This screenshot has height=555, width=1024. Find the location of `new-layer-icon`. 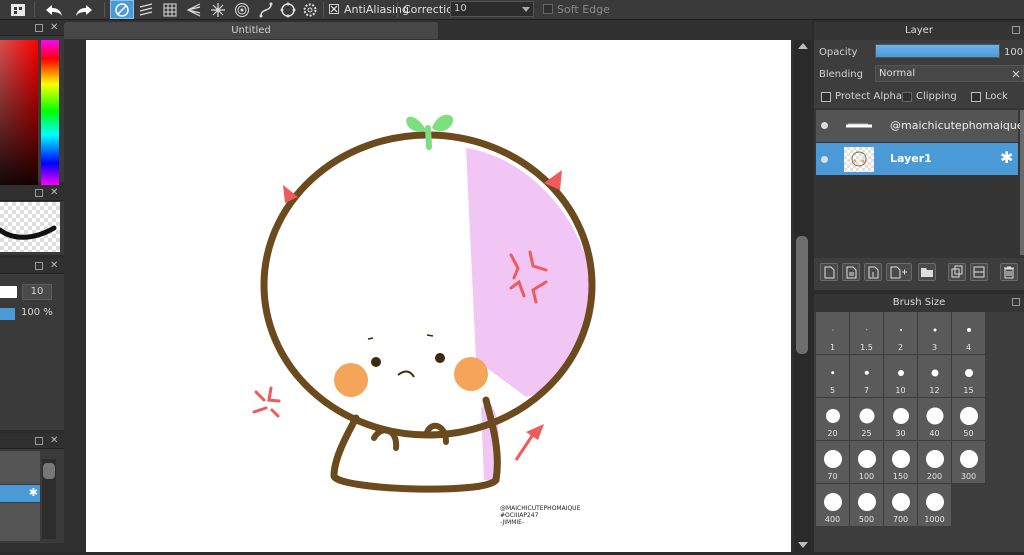

new-layer-icon is located at coordinates (829, 272).